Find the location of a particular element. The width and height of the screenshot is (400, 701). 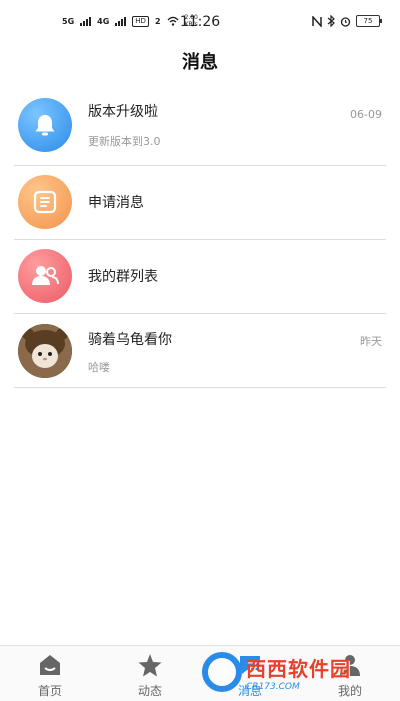

watermark-sub: CR173.COM is located at coordinates (273, 686).